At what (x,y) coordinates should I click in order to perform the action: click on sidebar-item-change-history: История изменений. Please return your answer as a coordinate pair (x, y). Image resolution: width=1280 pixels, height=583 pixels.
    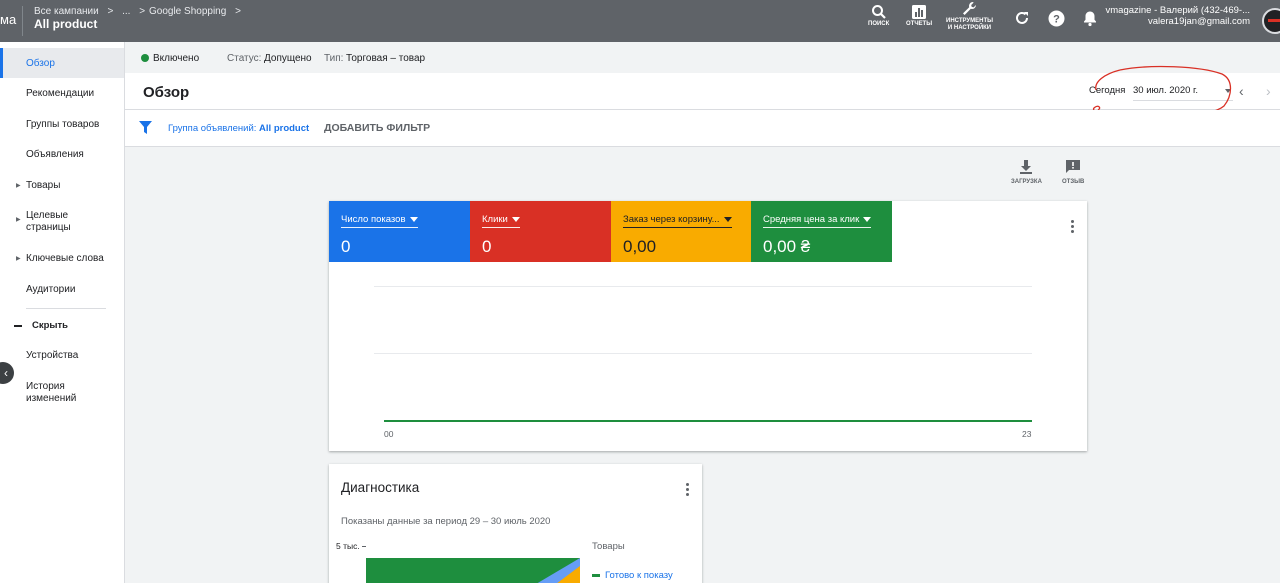
    Looking at the image, I should click on (62, 394).